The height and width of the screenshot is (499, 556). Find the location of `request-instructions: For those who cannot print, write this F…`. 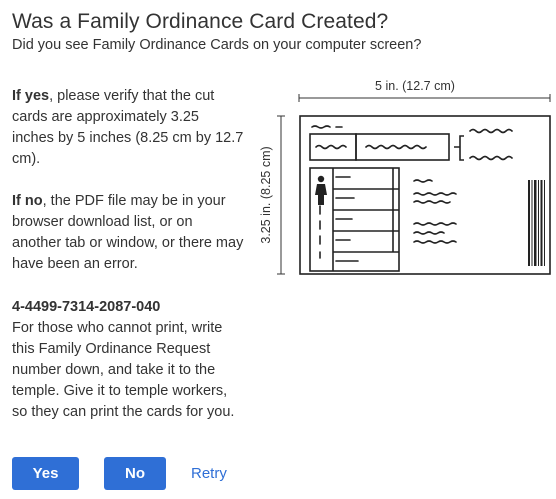

request-instructions: For those who cannot print, write this F… is located at coordinates (123, 370).